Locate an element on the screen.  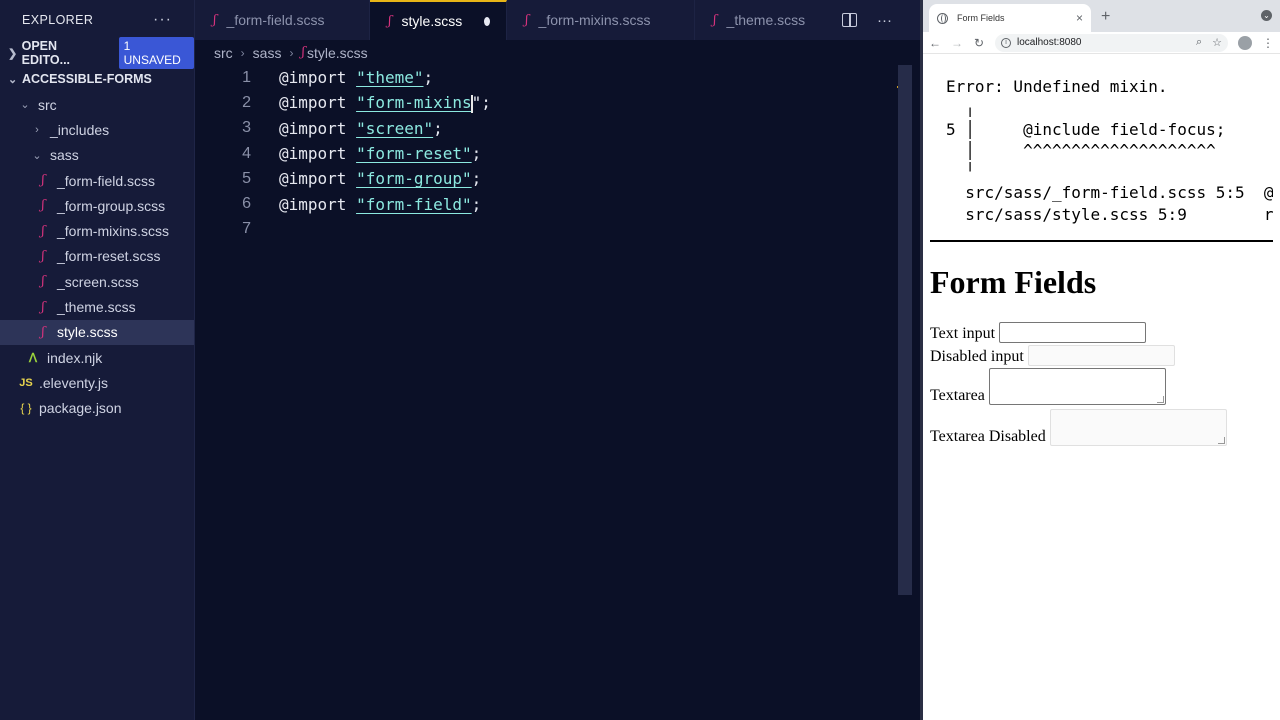
tree-file-eleventy: JS .eleventy.js is located at coordinates (97, 382).